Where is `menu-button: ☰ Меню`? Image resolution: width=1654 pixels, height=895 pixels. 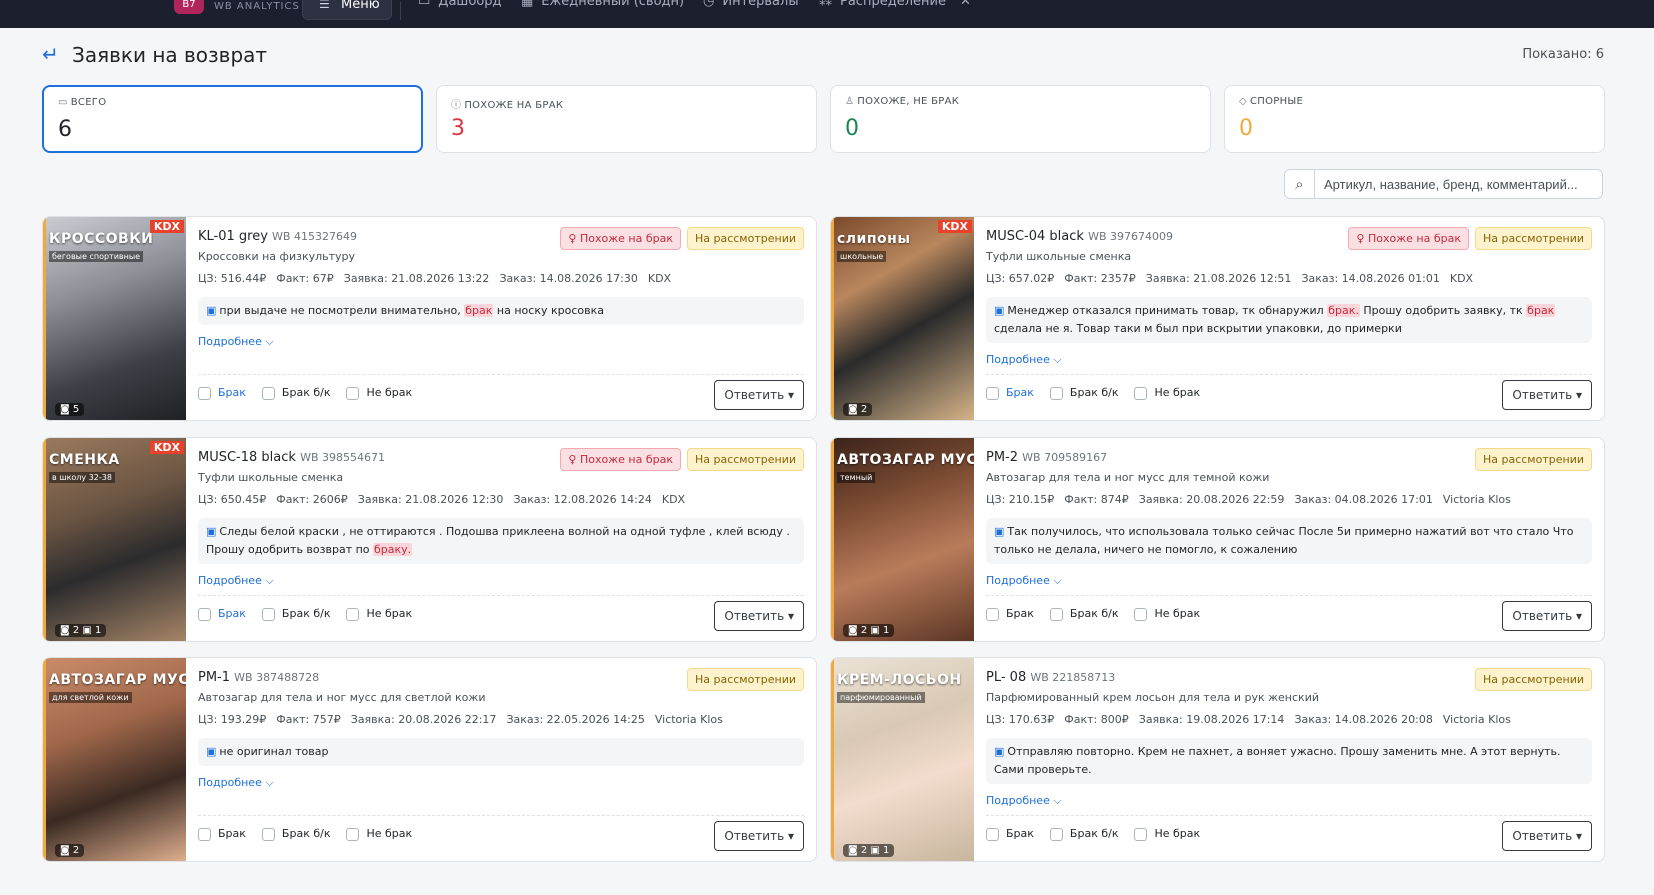
menu-button: ☰ Меню is located at coordinates (347, 10).